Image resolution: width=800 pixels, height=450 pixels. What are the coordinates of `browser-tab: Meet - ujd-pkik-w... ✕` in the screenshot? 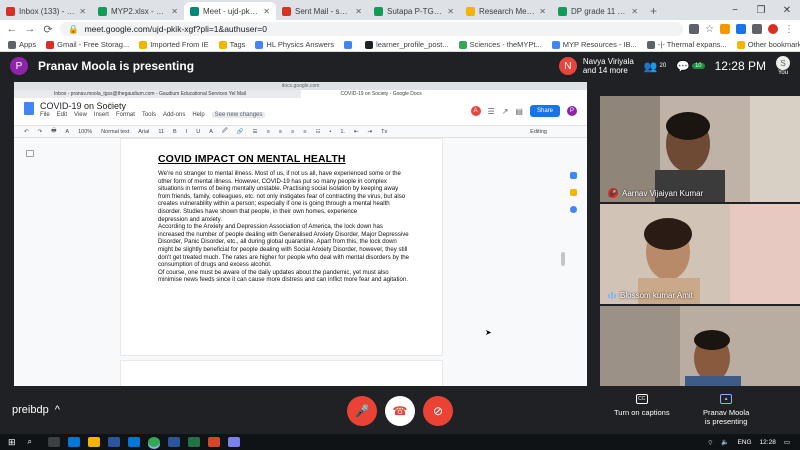 It's located at (230, 11).